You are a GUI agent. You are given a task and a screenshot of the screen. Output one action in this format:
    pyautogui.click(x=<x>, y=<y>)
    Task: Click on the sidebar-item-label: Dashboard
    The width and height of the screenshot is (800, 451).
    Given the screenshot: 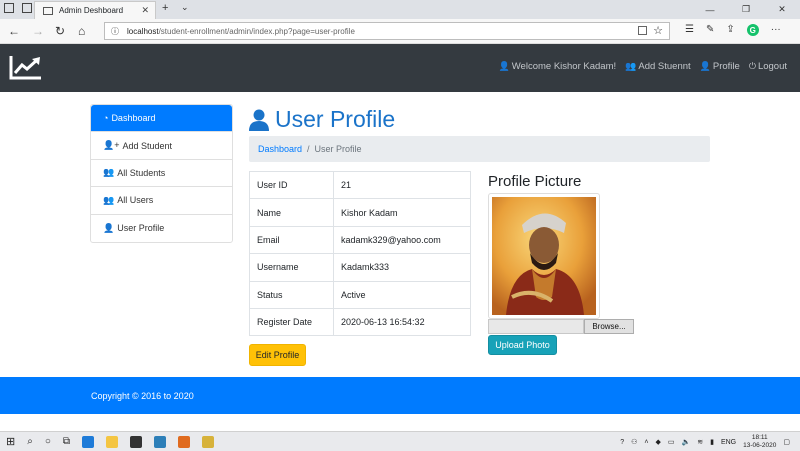 What is the action you would take?
    pyautogui.click(x=133, y=118)
    